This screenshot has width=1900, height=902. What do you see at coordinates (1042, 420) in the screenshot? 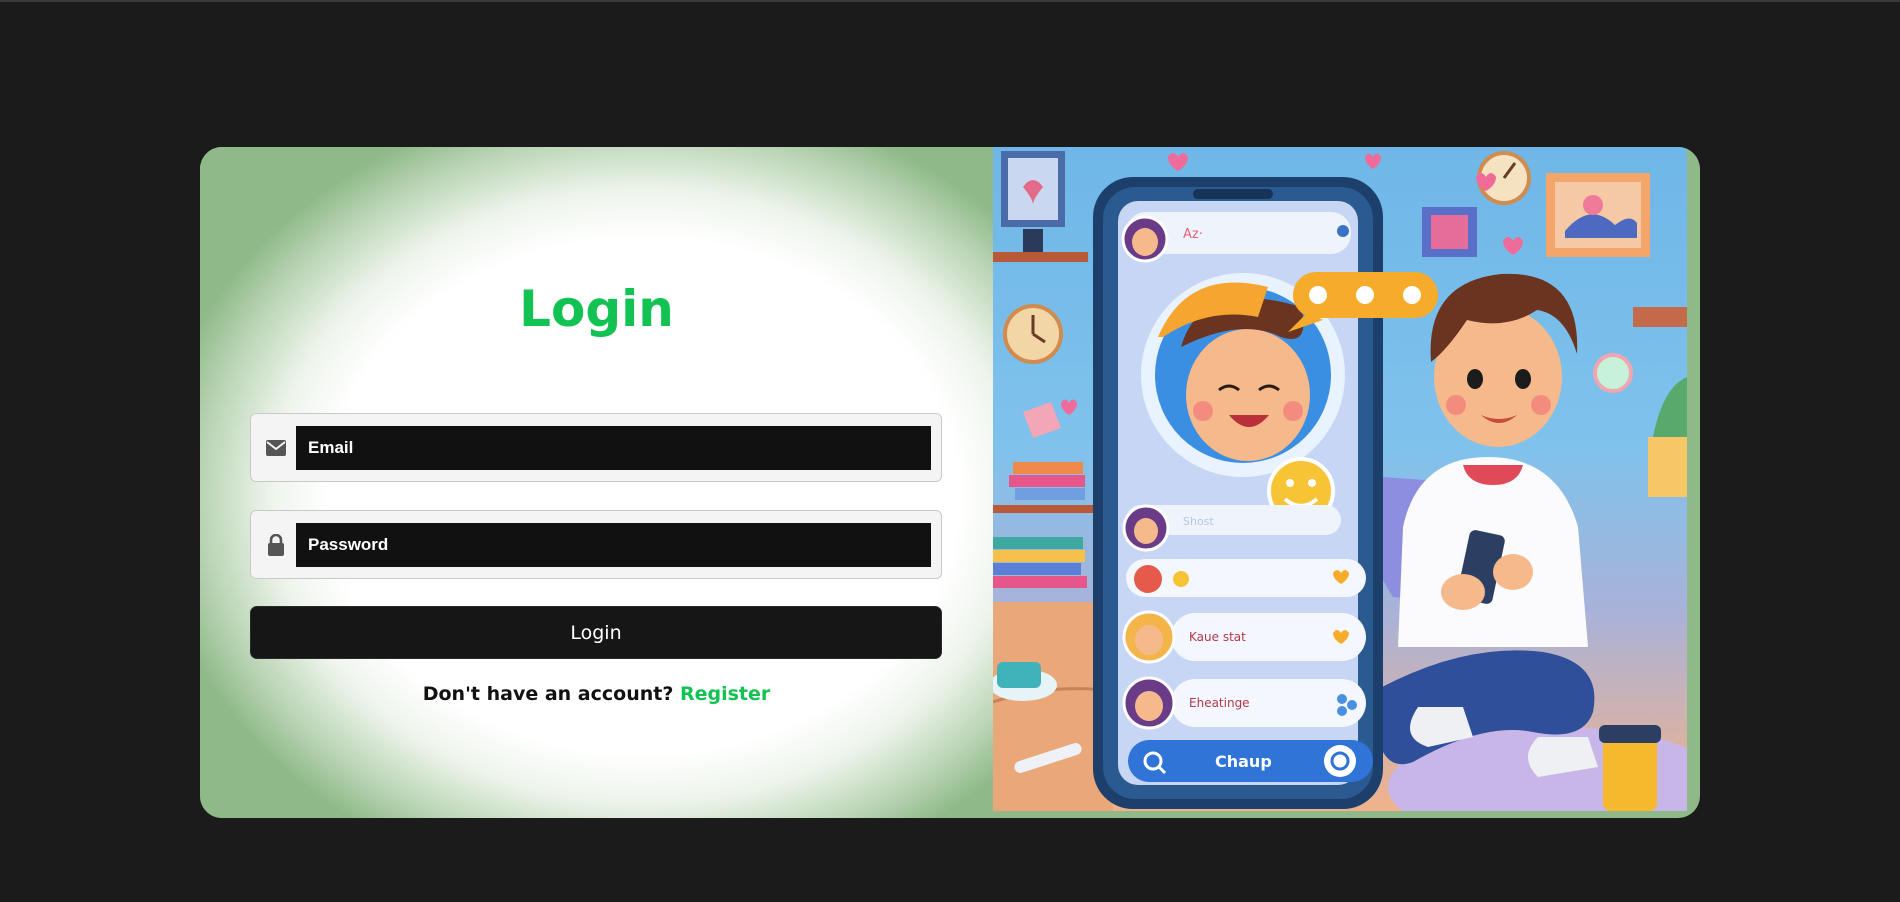
I see `desk-lamp` at bounding box center [1042, 420].